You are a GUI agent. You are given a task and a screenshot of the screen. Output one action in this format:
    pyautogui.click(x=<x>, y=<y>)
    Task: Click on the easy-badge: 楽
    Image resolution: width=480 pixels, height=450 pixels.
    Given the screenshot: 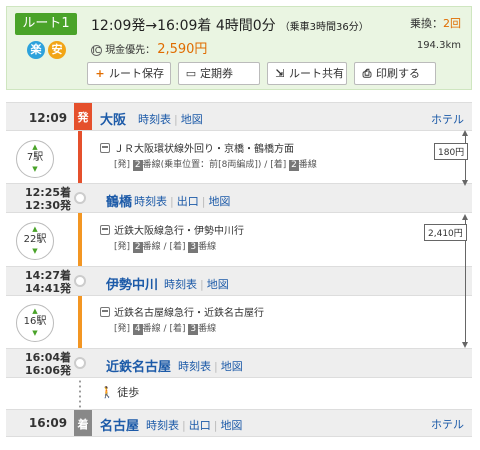 What is the action you would take?
    pyautogui.click(x=36, y=50)
    